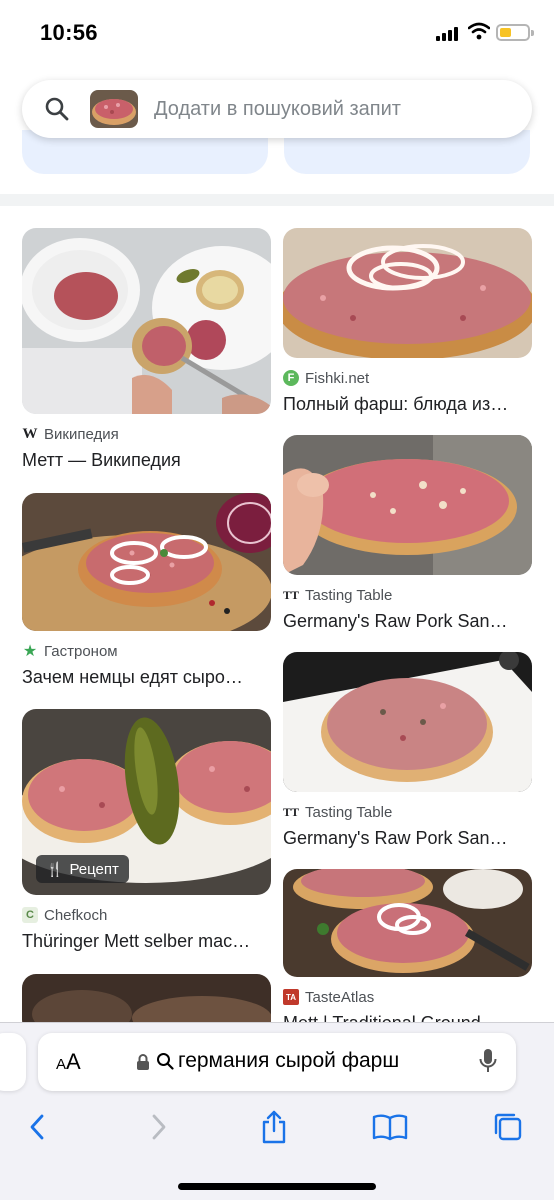 The image size is (554, 1200). I want to click on bookmarks-button, so click(390, 1127).